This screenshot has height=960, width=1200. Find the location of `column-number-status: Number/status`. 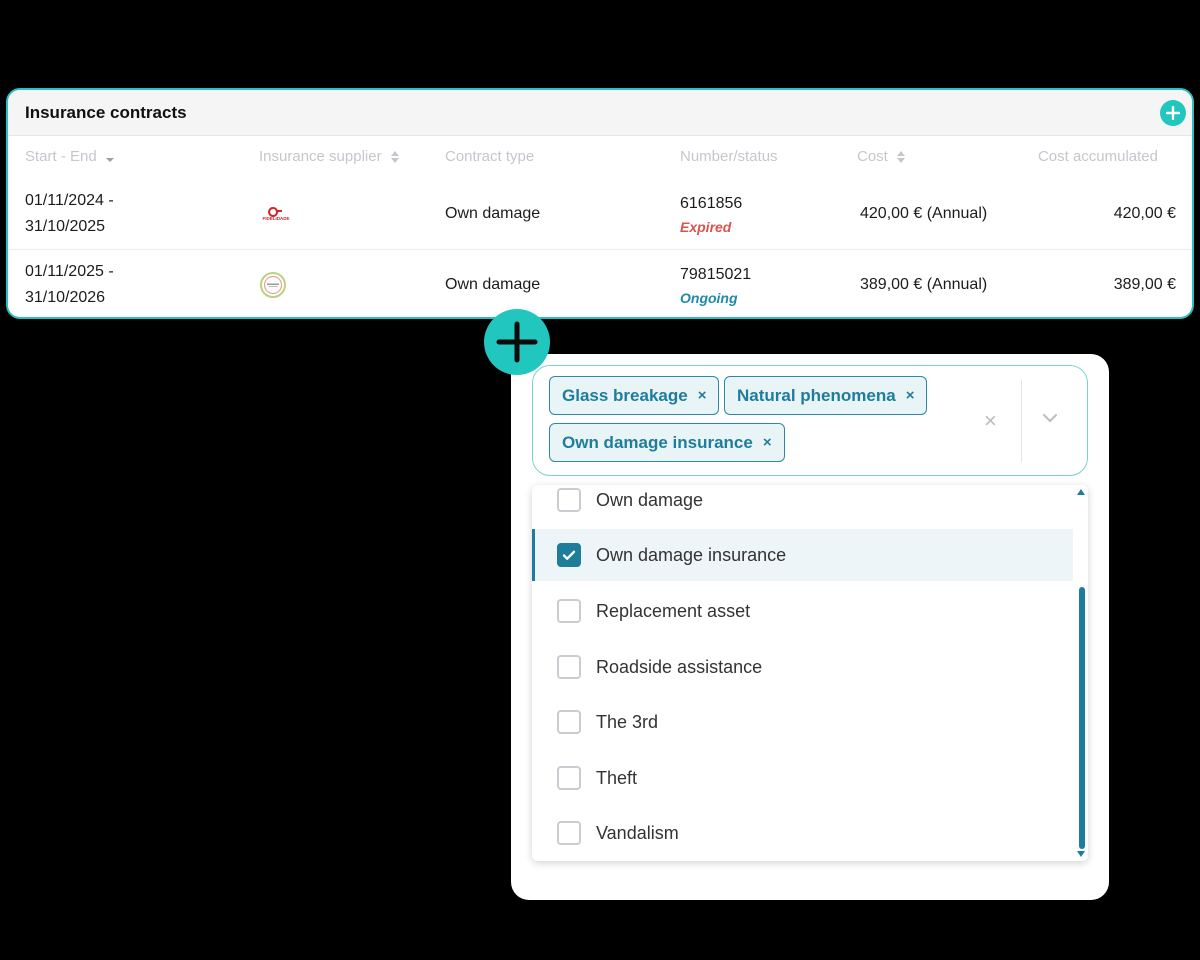

column-number-status: Number/status is located at coordinates (729, 156).